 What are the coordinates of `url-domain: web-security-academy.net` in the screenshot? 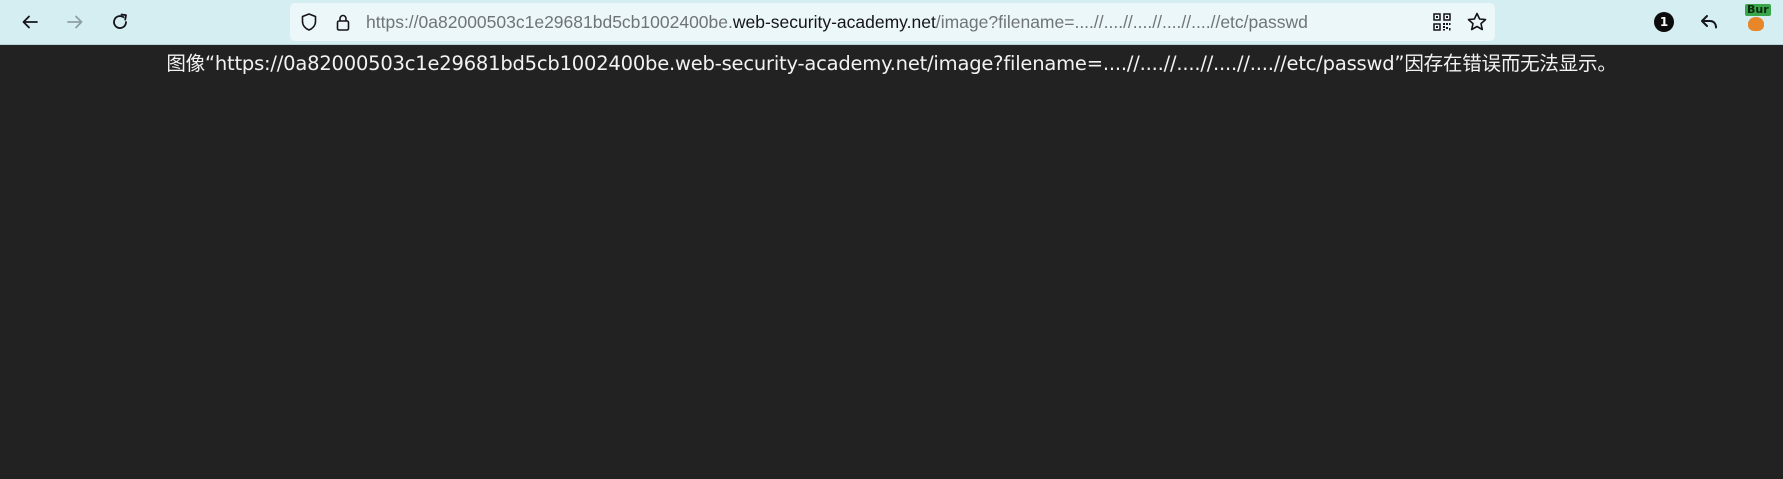 It's located at (834, 22).